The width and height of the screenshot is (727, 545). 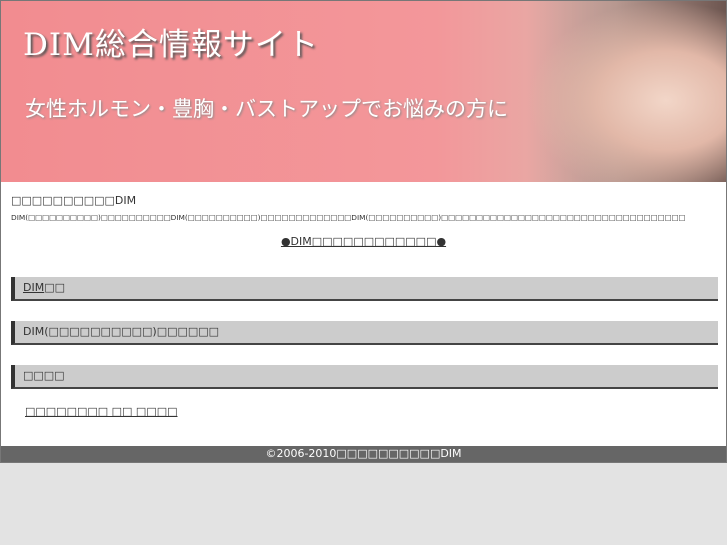 What do you see at coordinates (364, 289) in the screenshot?
I see `section-header-1: DIM□□` at bounding box center [364, 289].